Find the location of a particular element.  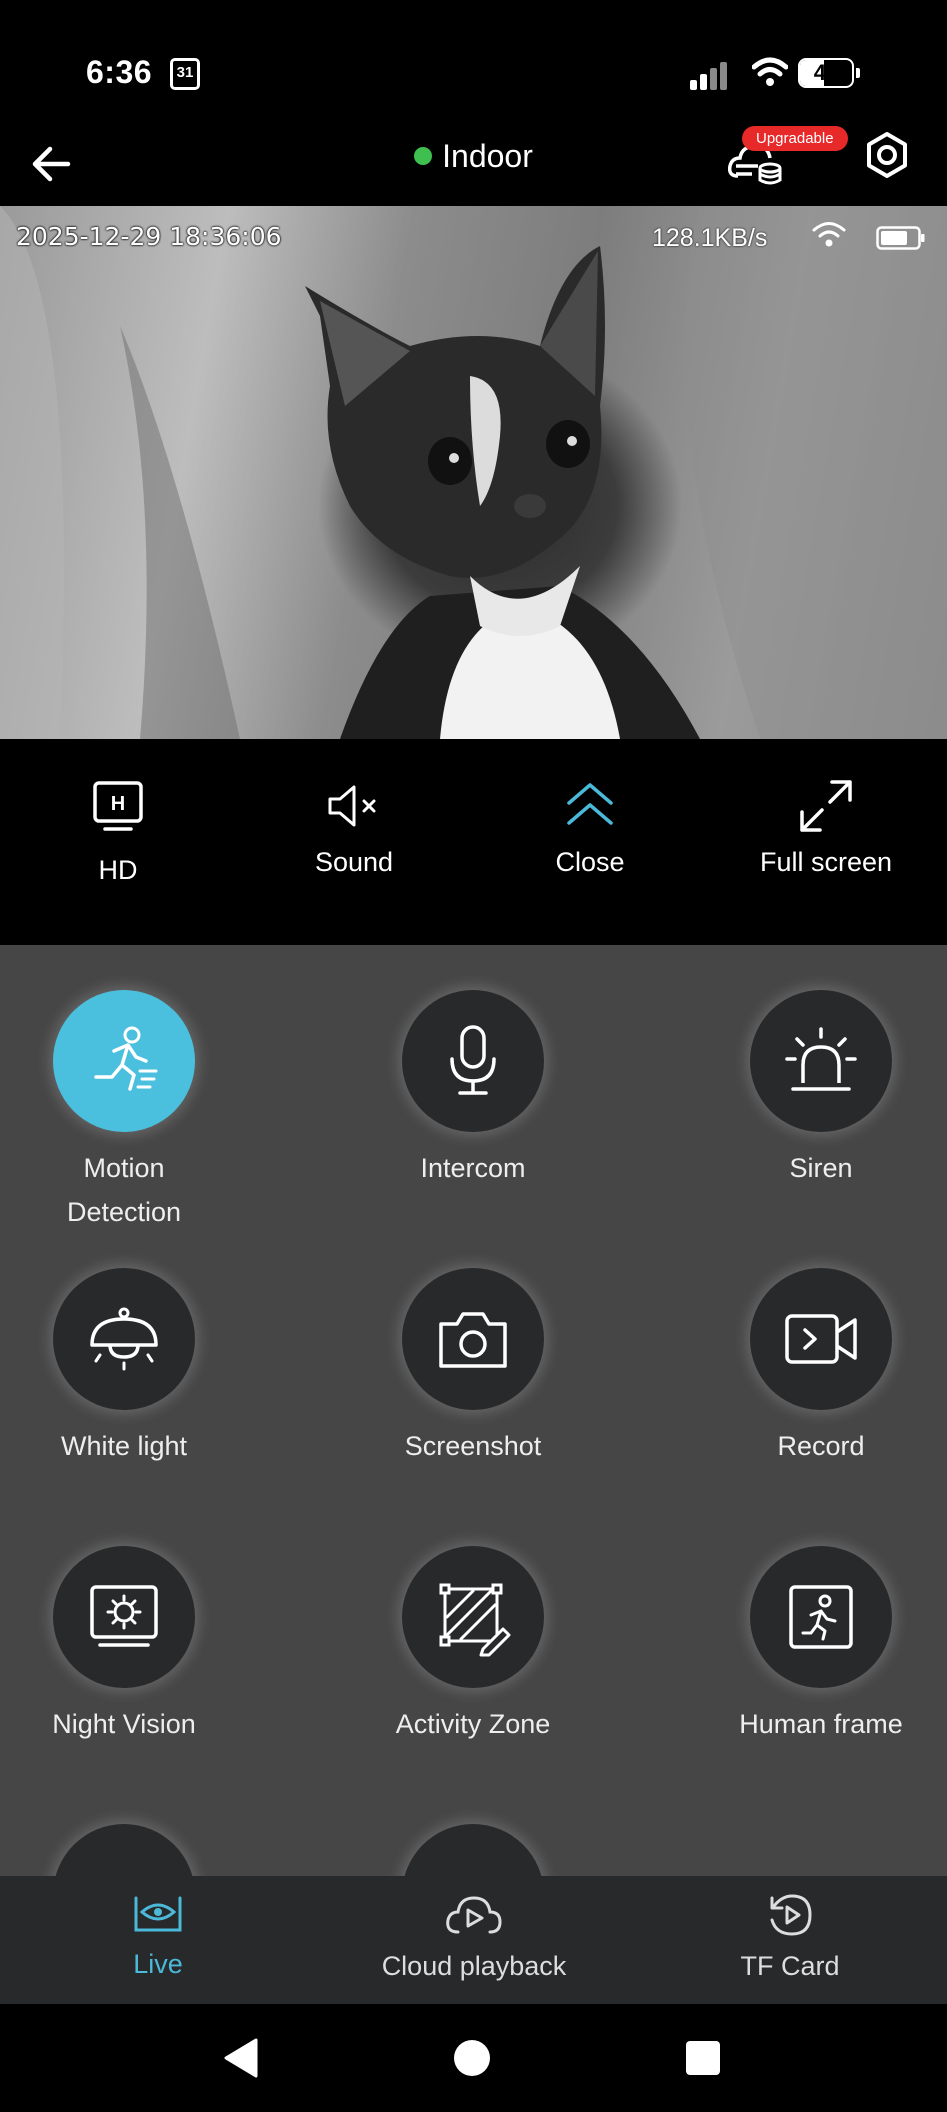

siren-icon is located at coordinates (821, 1059).